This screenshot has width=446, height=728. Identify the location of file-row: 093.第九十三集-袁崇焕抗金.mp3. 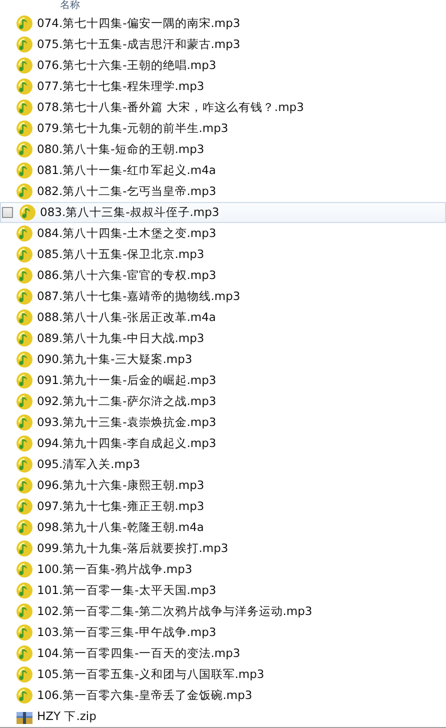
(223, 422).